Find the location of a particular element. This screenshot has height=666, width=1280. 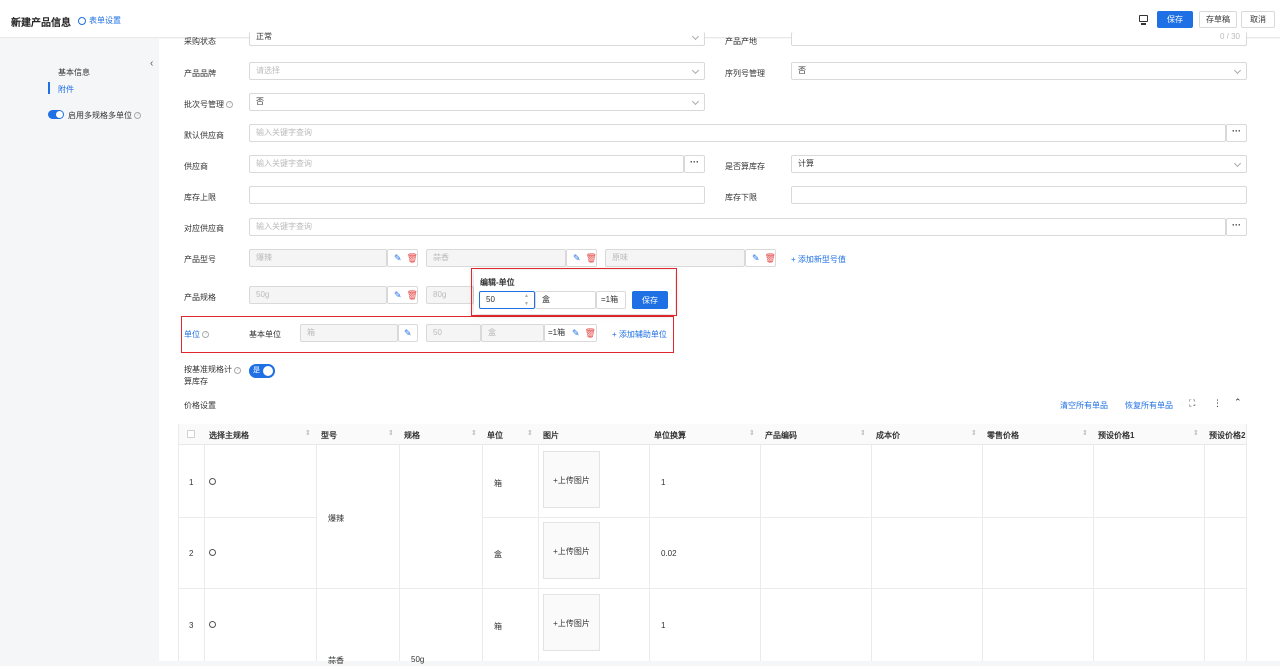

column-header: 规格 is located at coordinates (412, 435).